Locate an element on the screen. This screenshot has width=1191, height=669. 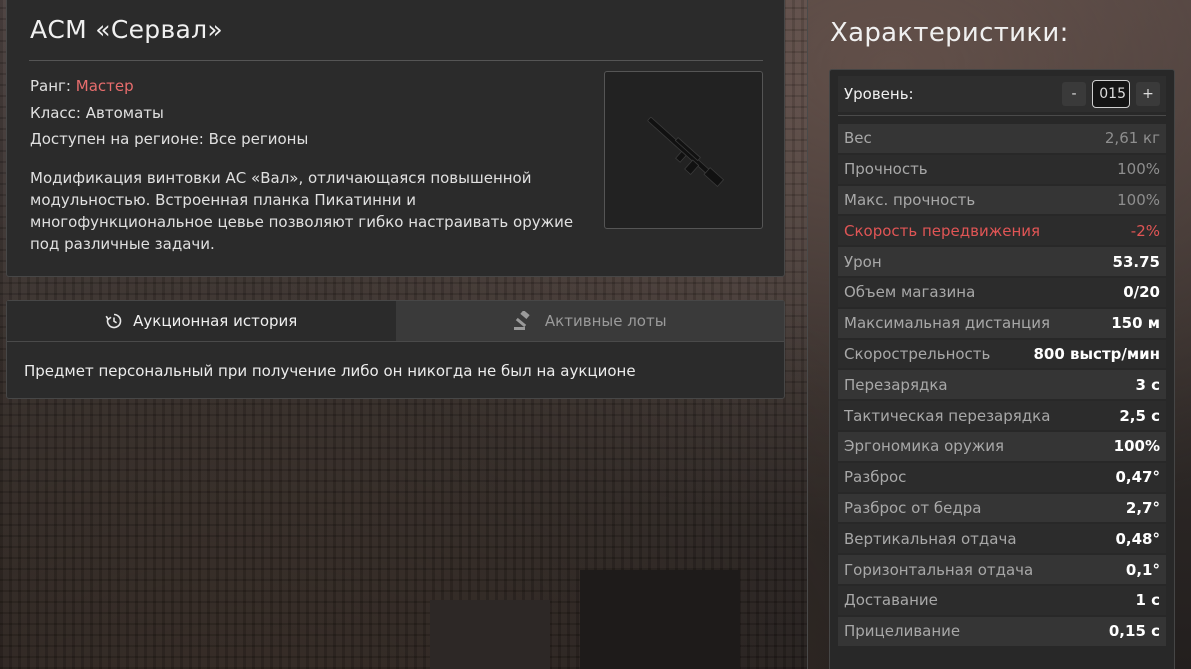
level-label: Уровень: is located at coordinates (879, 94).